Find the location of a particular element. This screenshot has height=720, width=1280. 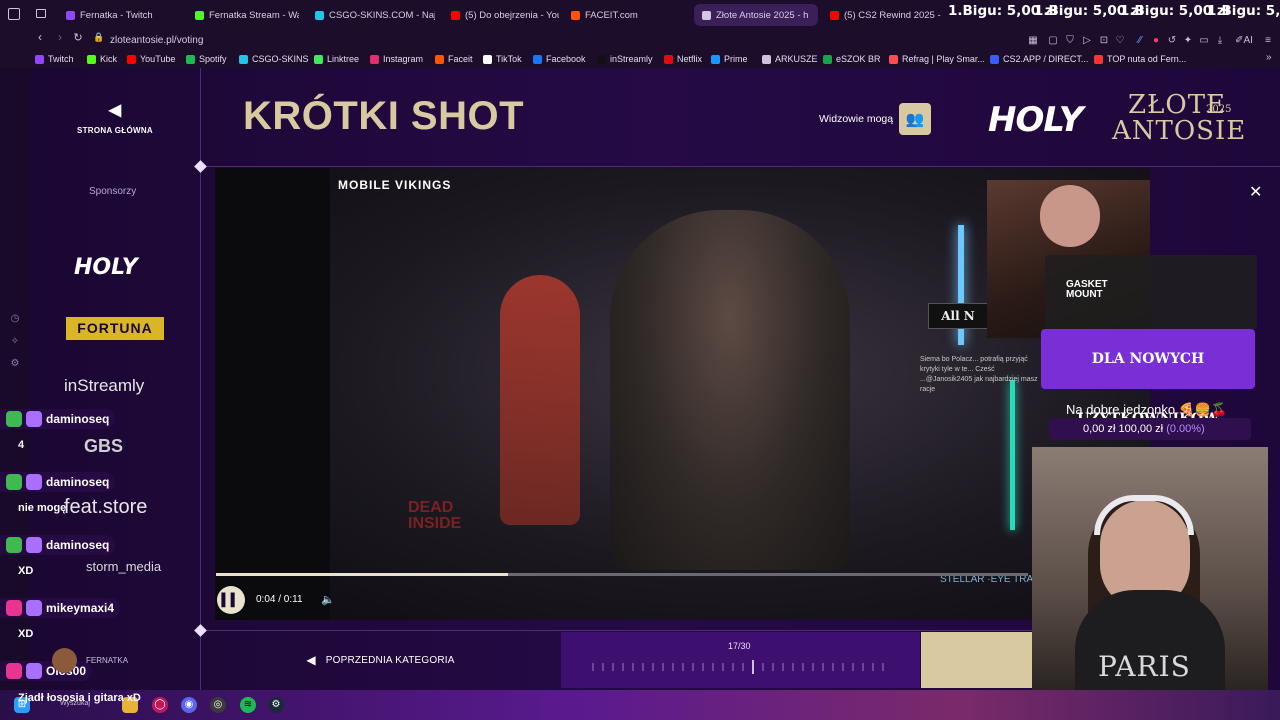

bookmark-item: CSGO-SKINS is located at coordinates (274, 59).